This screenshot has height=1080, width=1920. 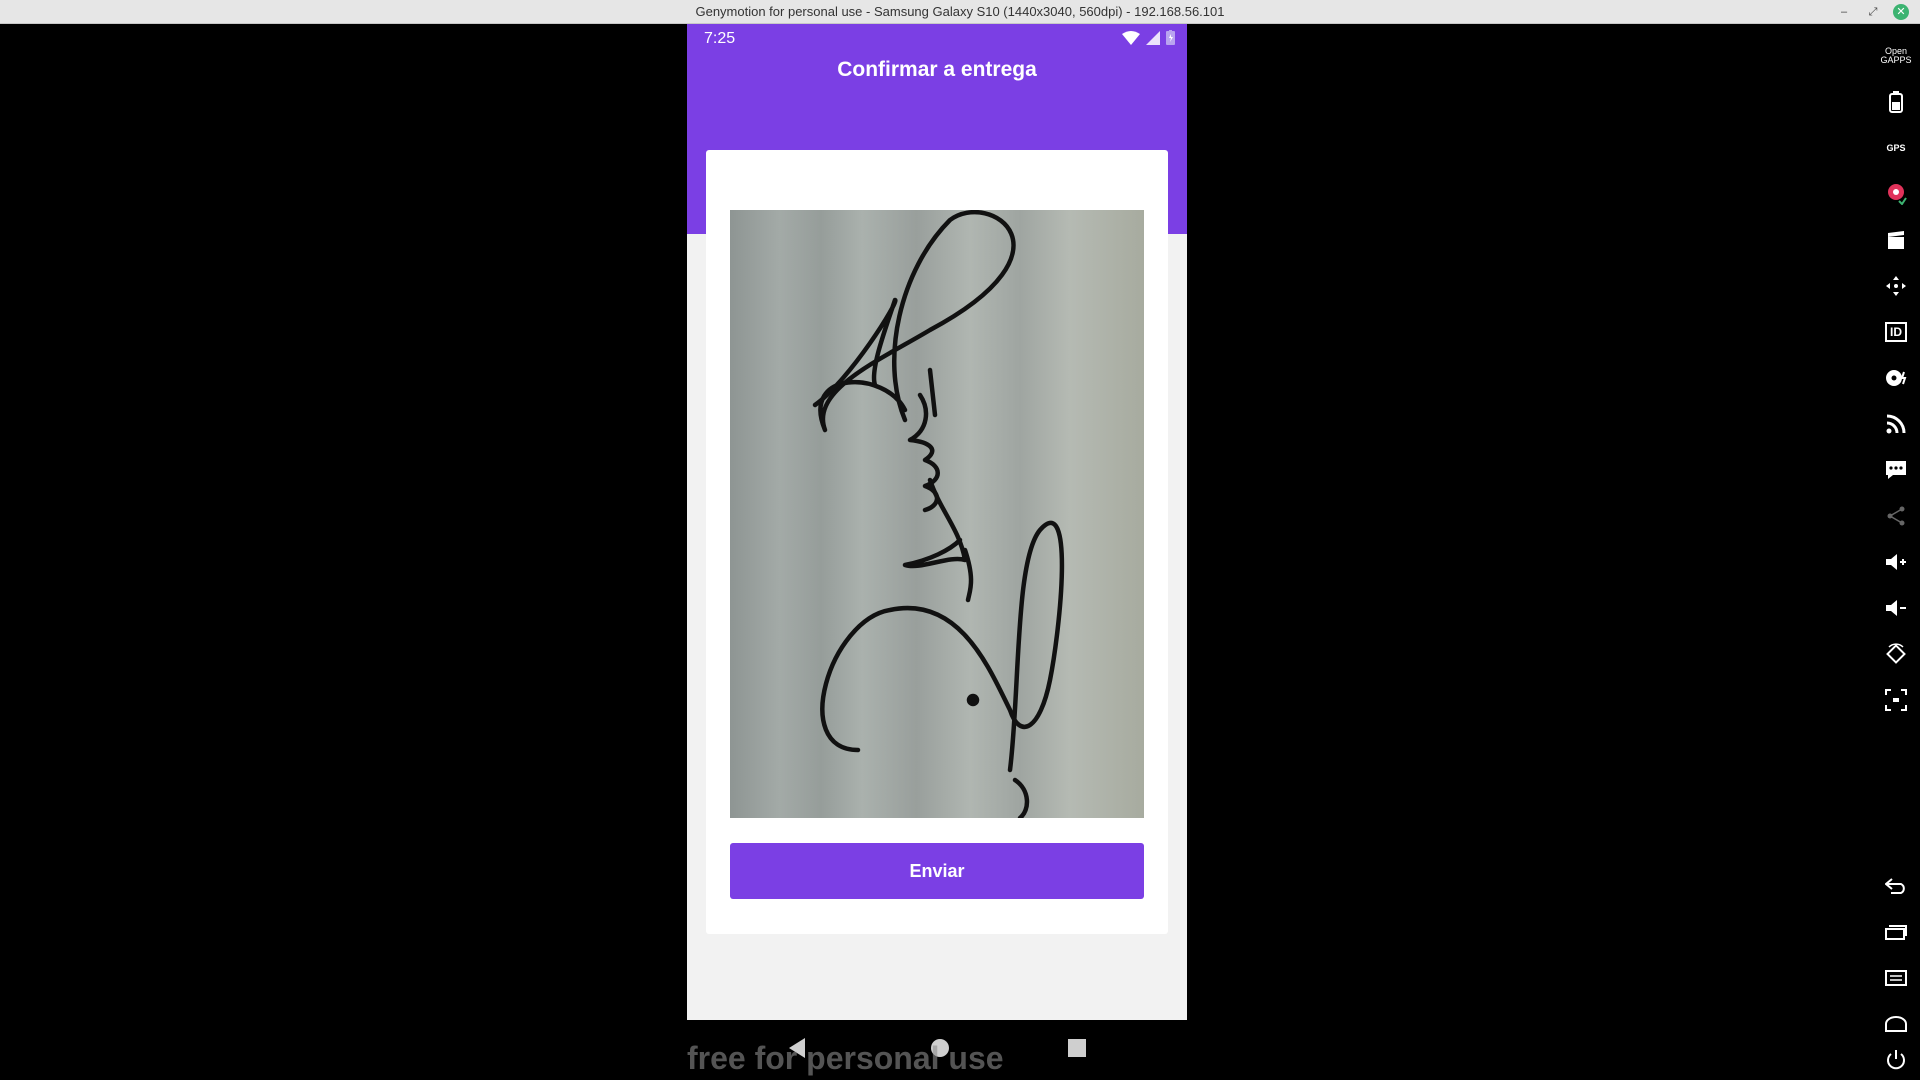 What do you see at coordinates (797, 1048) in the screenshot?
I see `back-icon` at bounding box center [797, 1048].